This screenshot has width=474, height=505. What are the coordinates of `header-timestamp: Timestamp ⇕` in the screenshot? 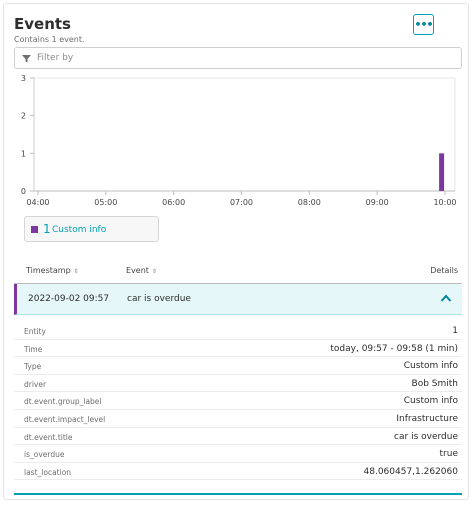 It's located at (52, 270).